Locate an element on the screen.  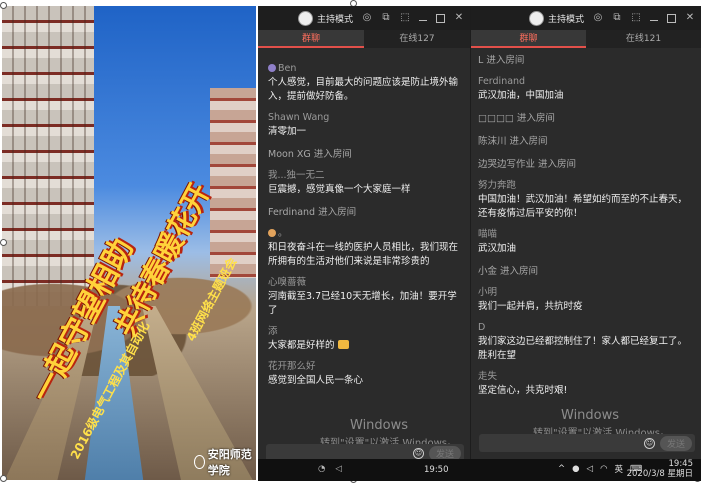
message-user: D is located at coordinates (482, 327).